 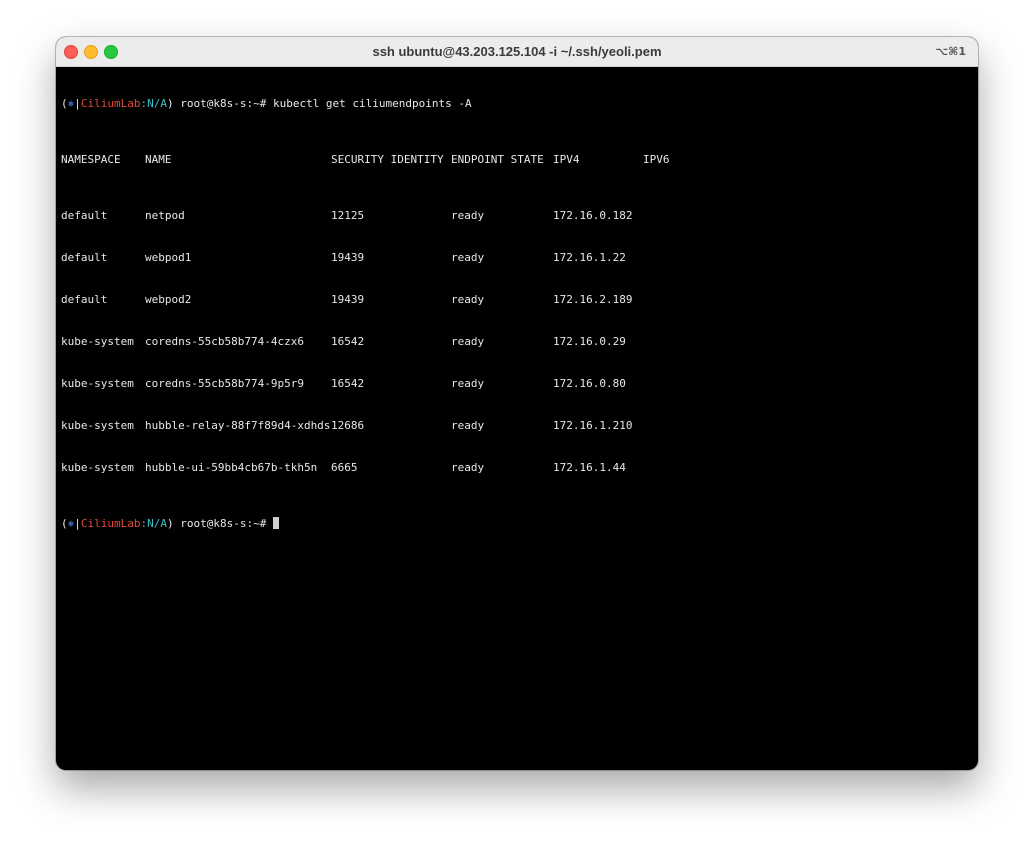 What do you see at coordinates (344, 467) in the screenshot?
I see `cell-security-identity: 6665` at bounding box center [344, 467].